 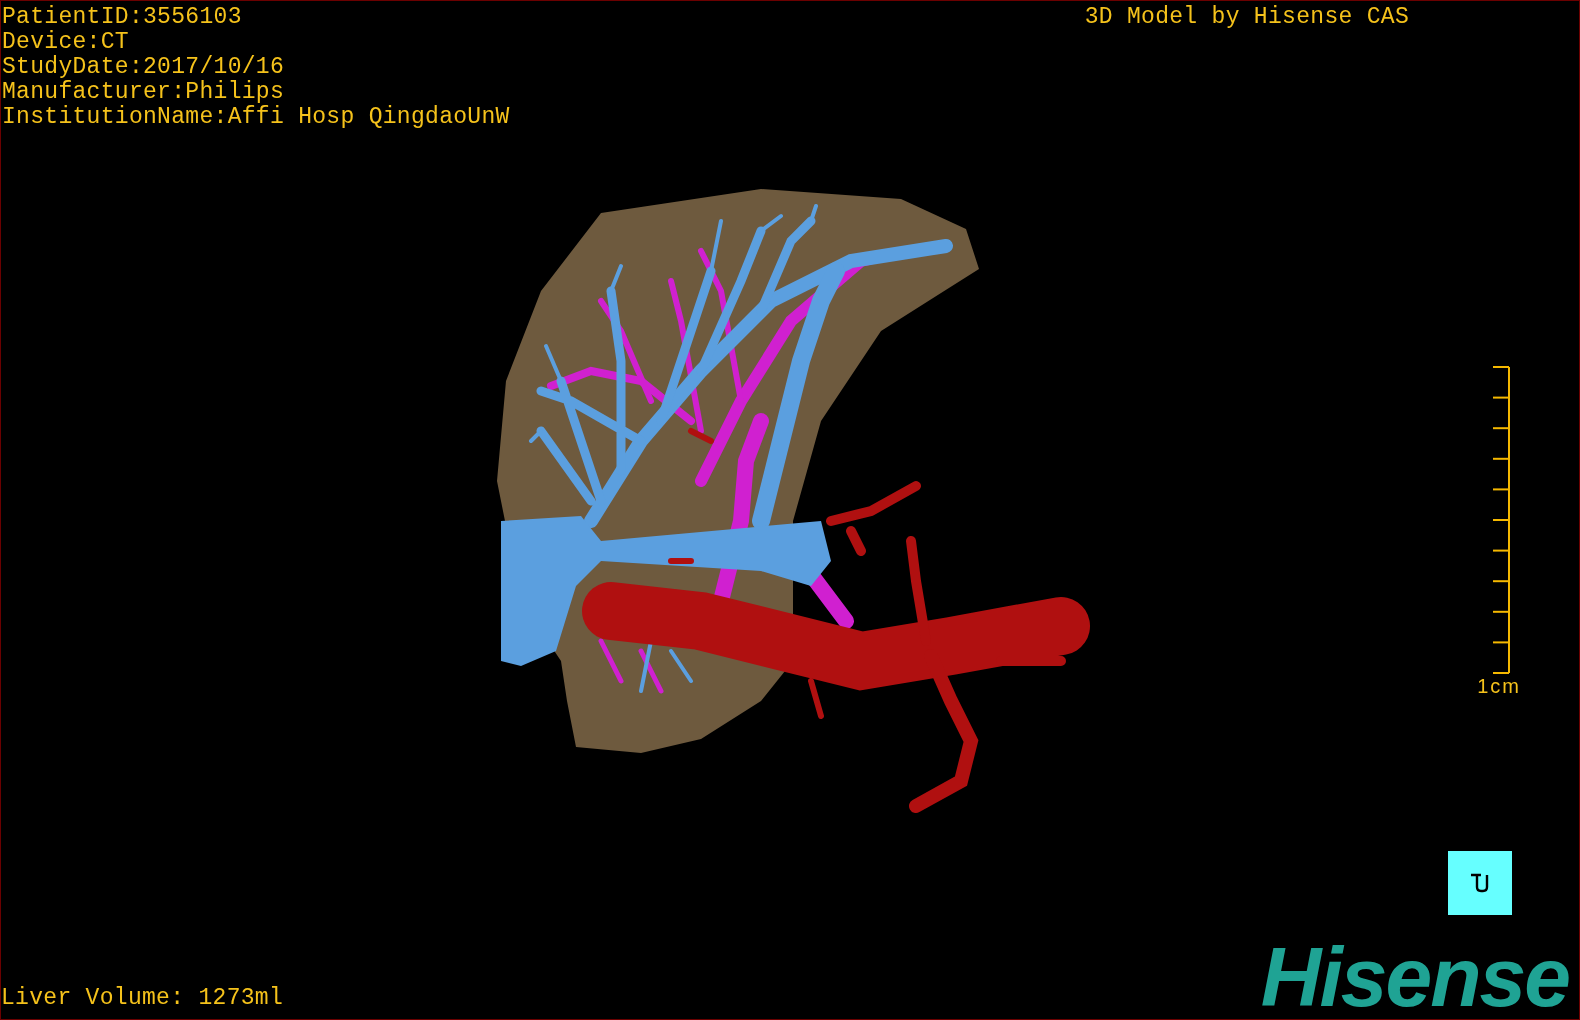 What do you see at coordinates (1480, 883) in the screenshot?
I see `tool-button` at bounding box center [1480, 883].